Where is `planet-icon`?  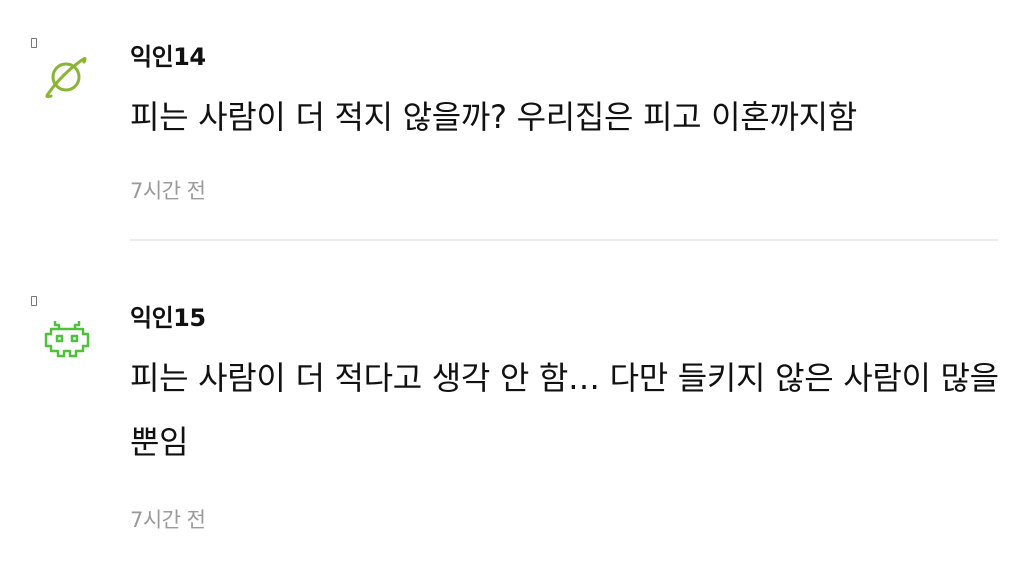 planet-icon is located at coordinates (66, 77).